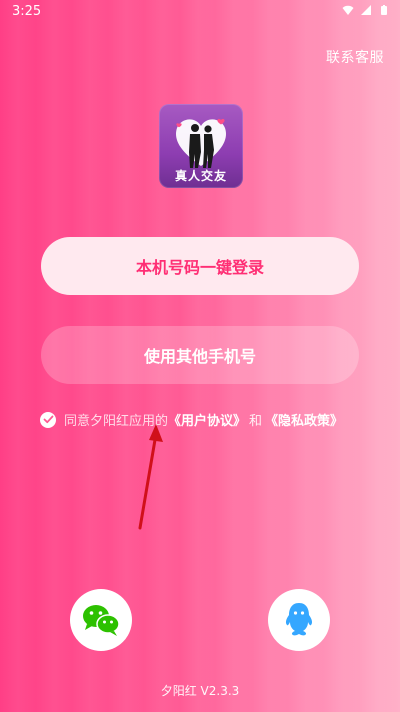 The width and height of the screenshot is (400, 712). Describe the element at coordinates (150, 477) in the screenshot. I see `red-arrow-annotation` at that location.